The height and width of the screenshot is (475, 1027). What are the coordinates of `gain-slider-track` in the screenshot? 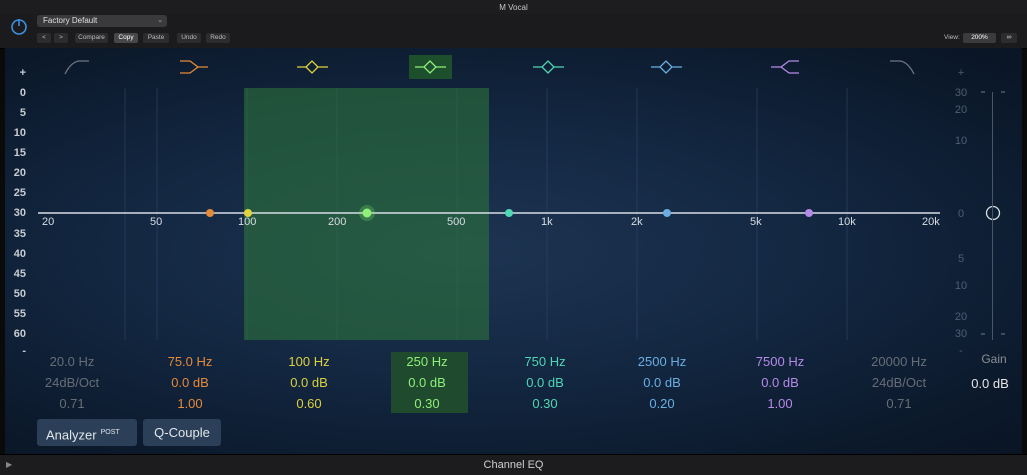 It's located at (992, 216).